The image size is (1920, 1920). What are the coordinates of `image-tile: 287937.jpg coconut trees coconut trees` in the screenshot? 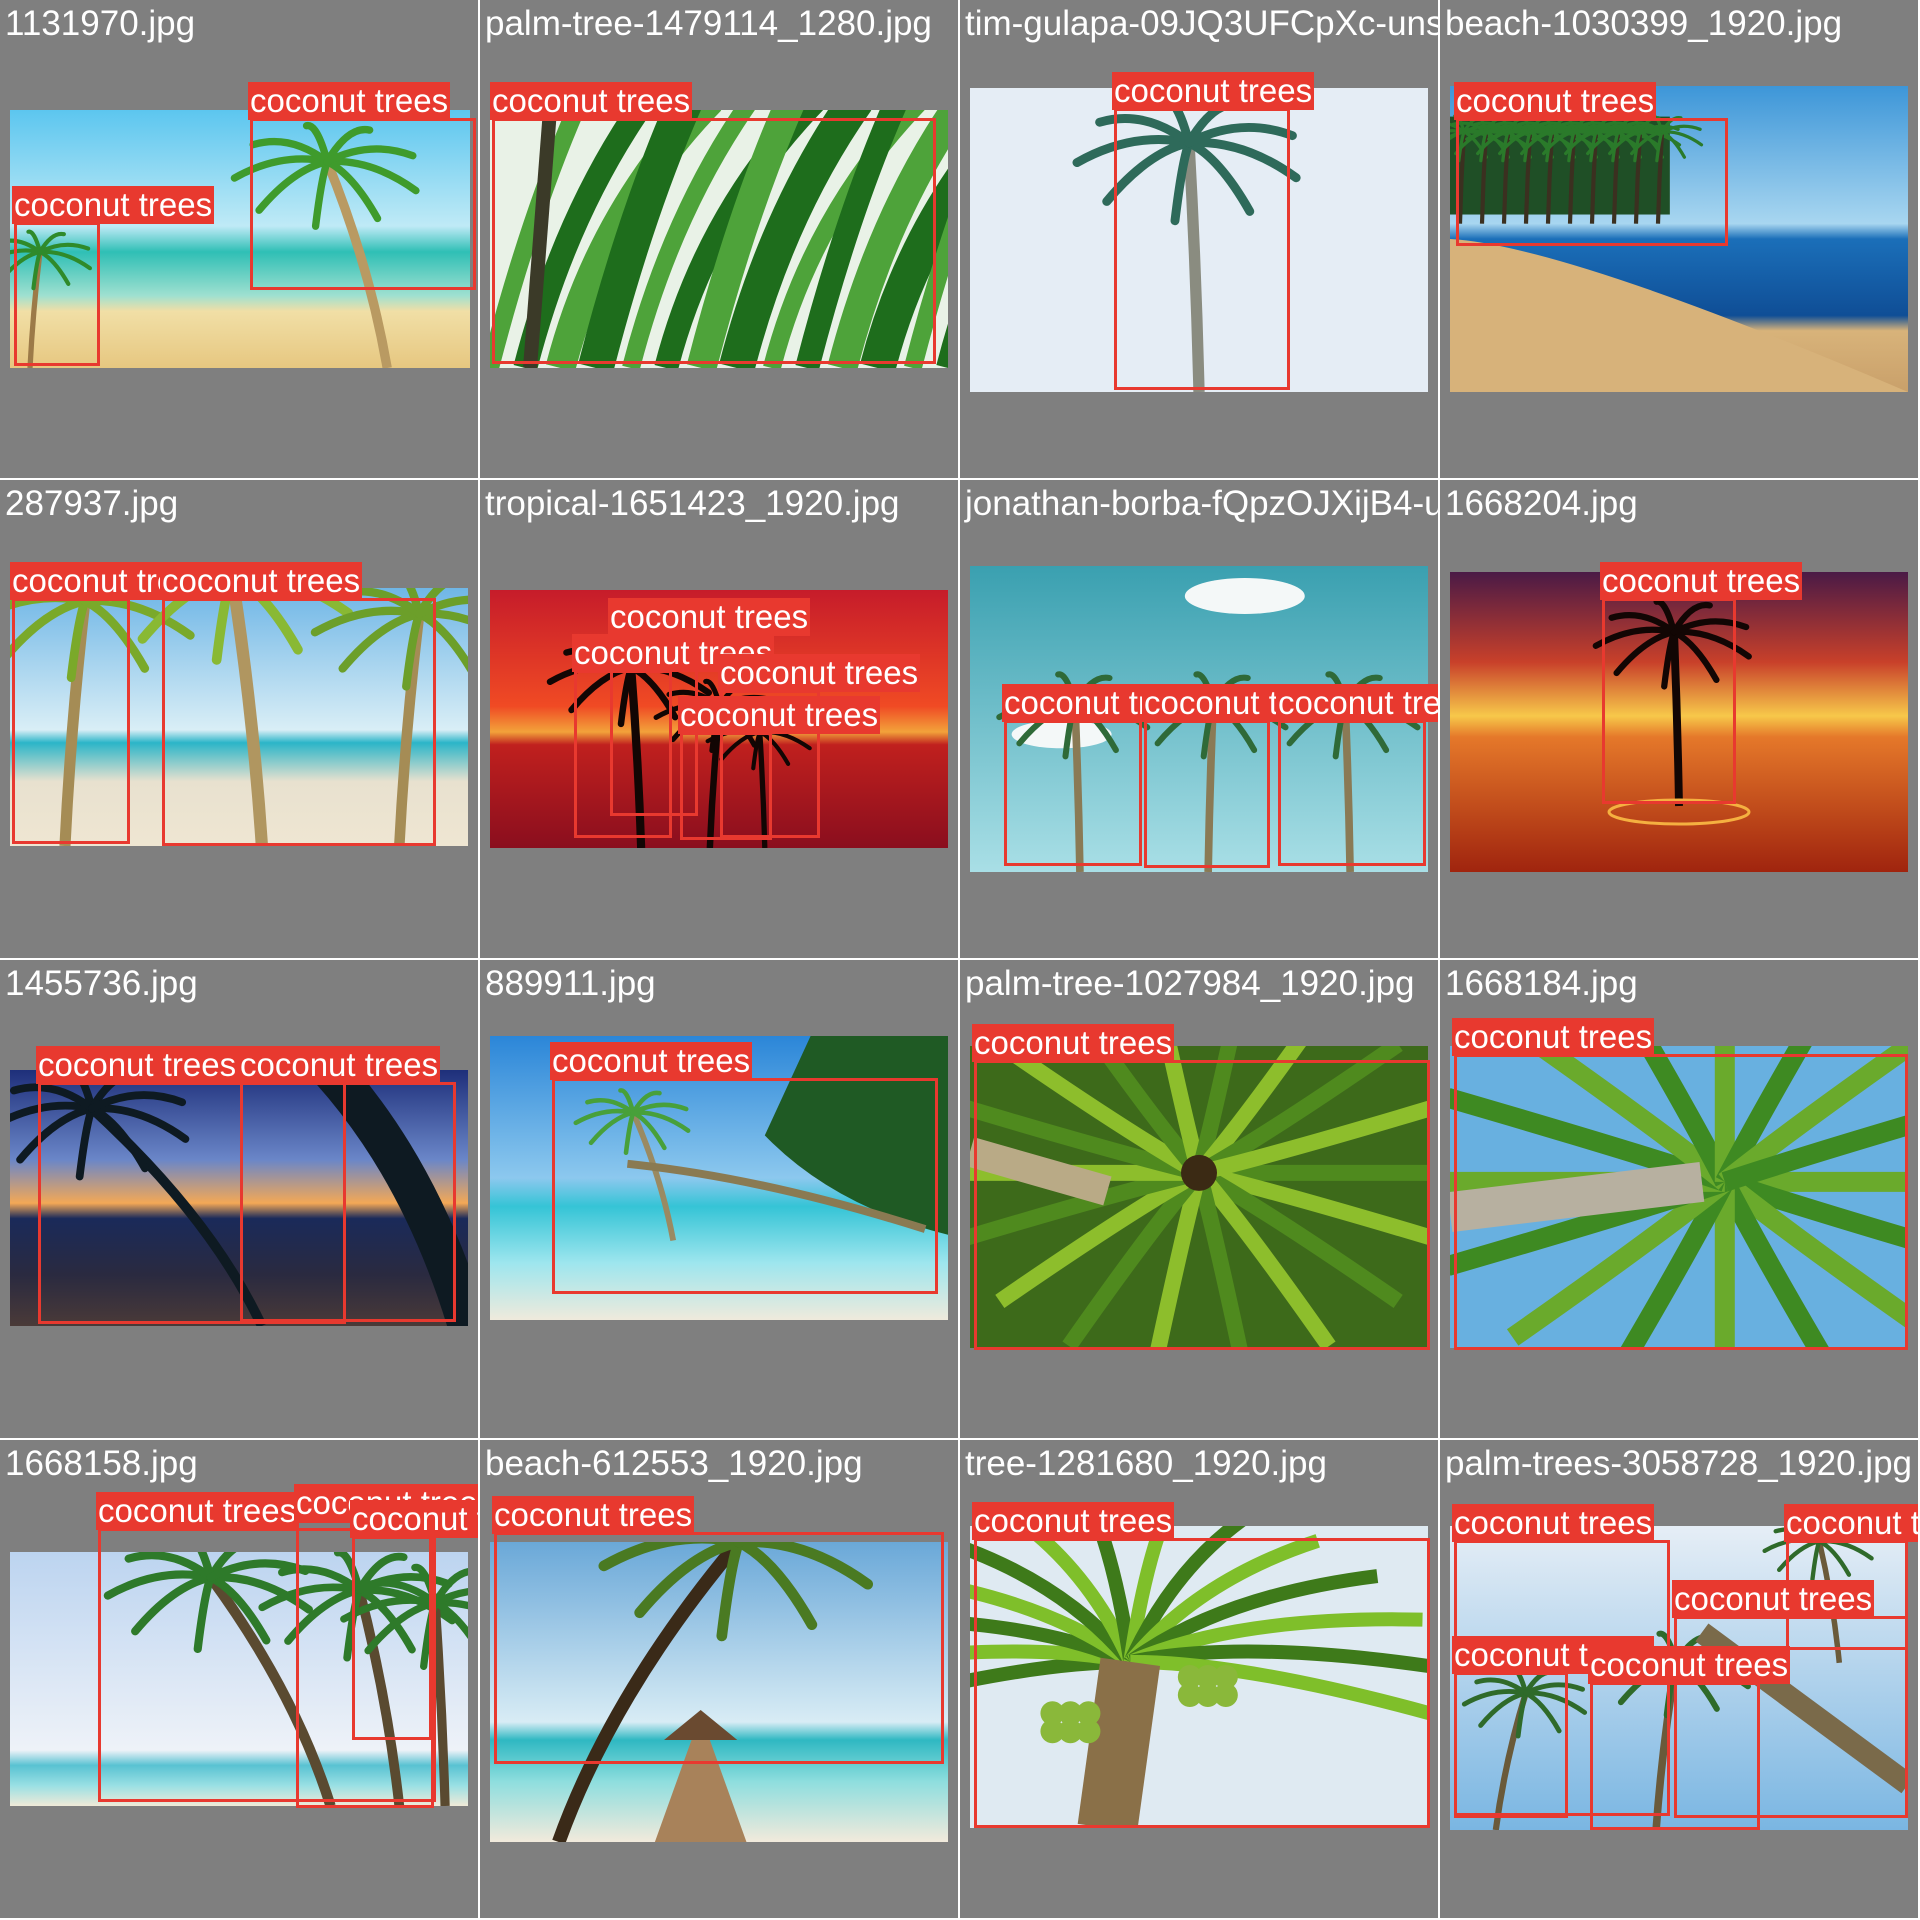 It's located at (240, 720).